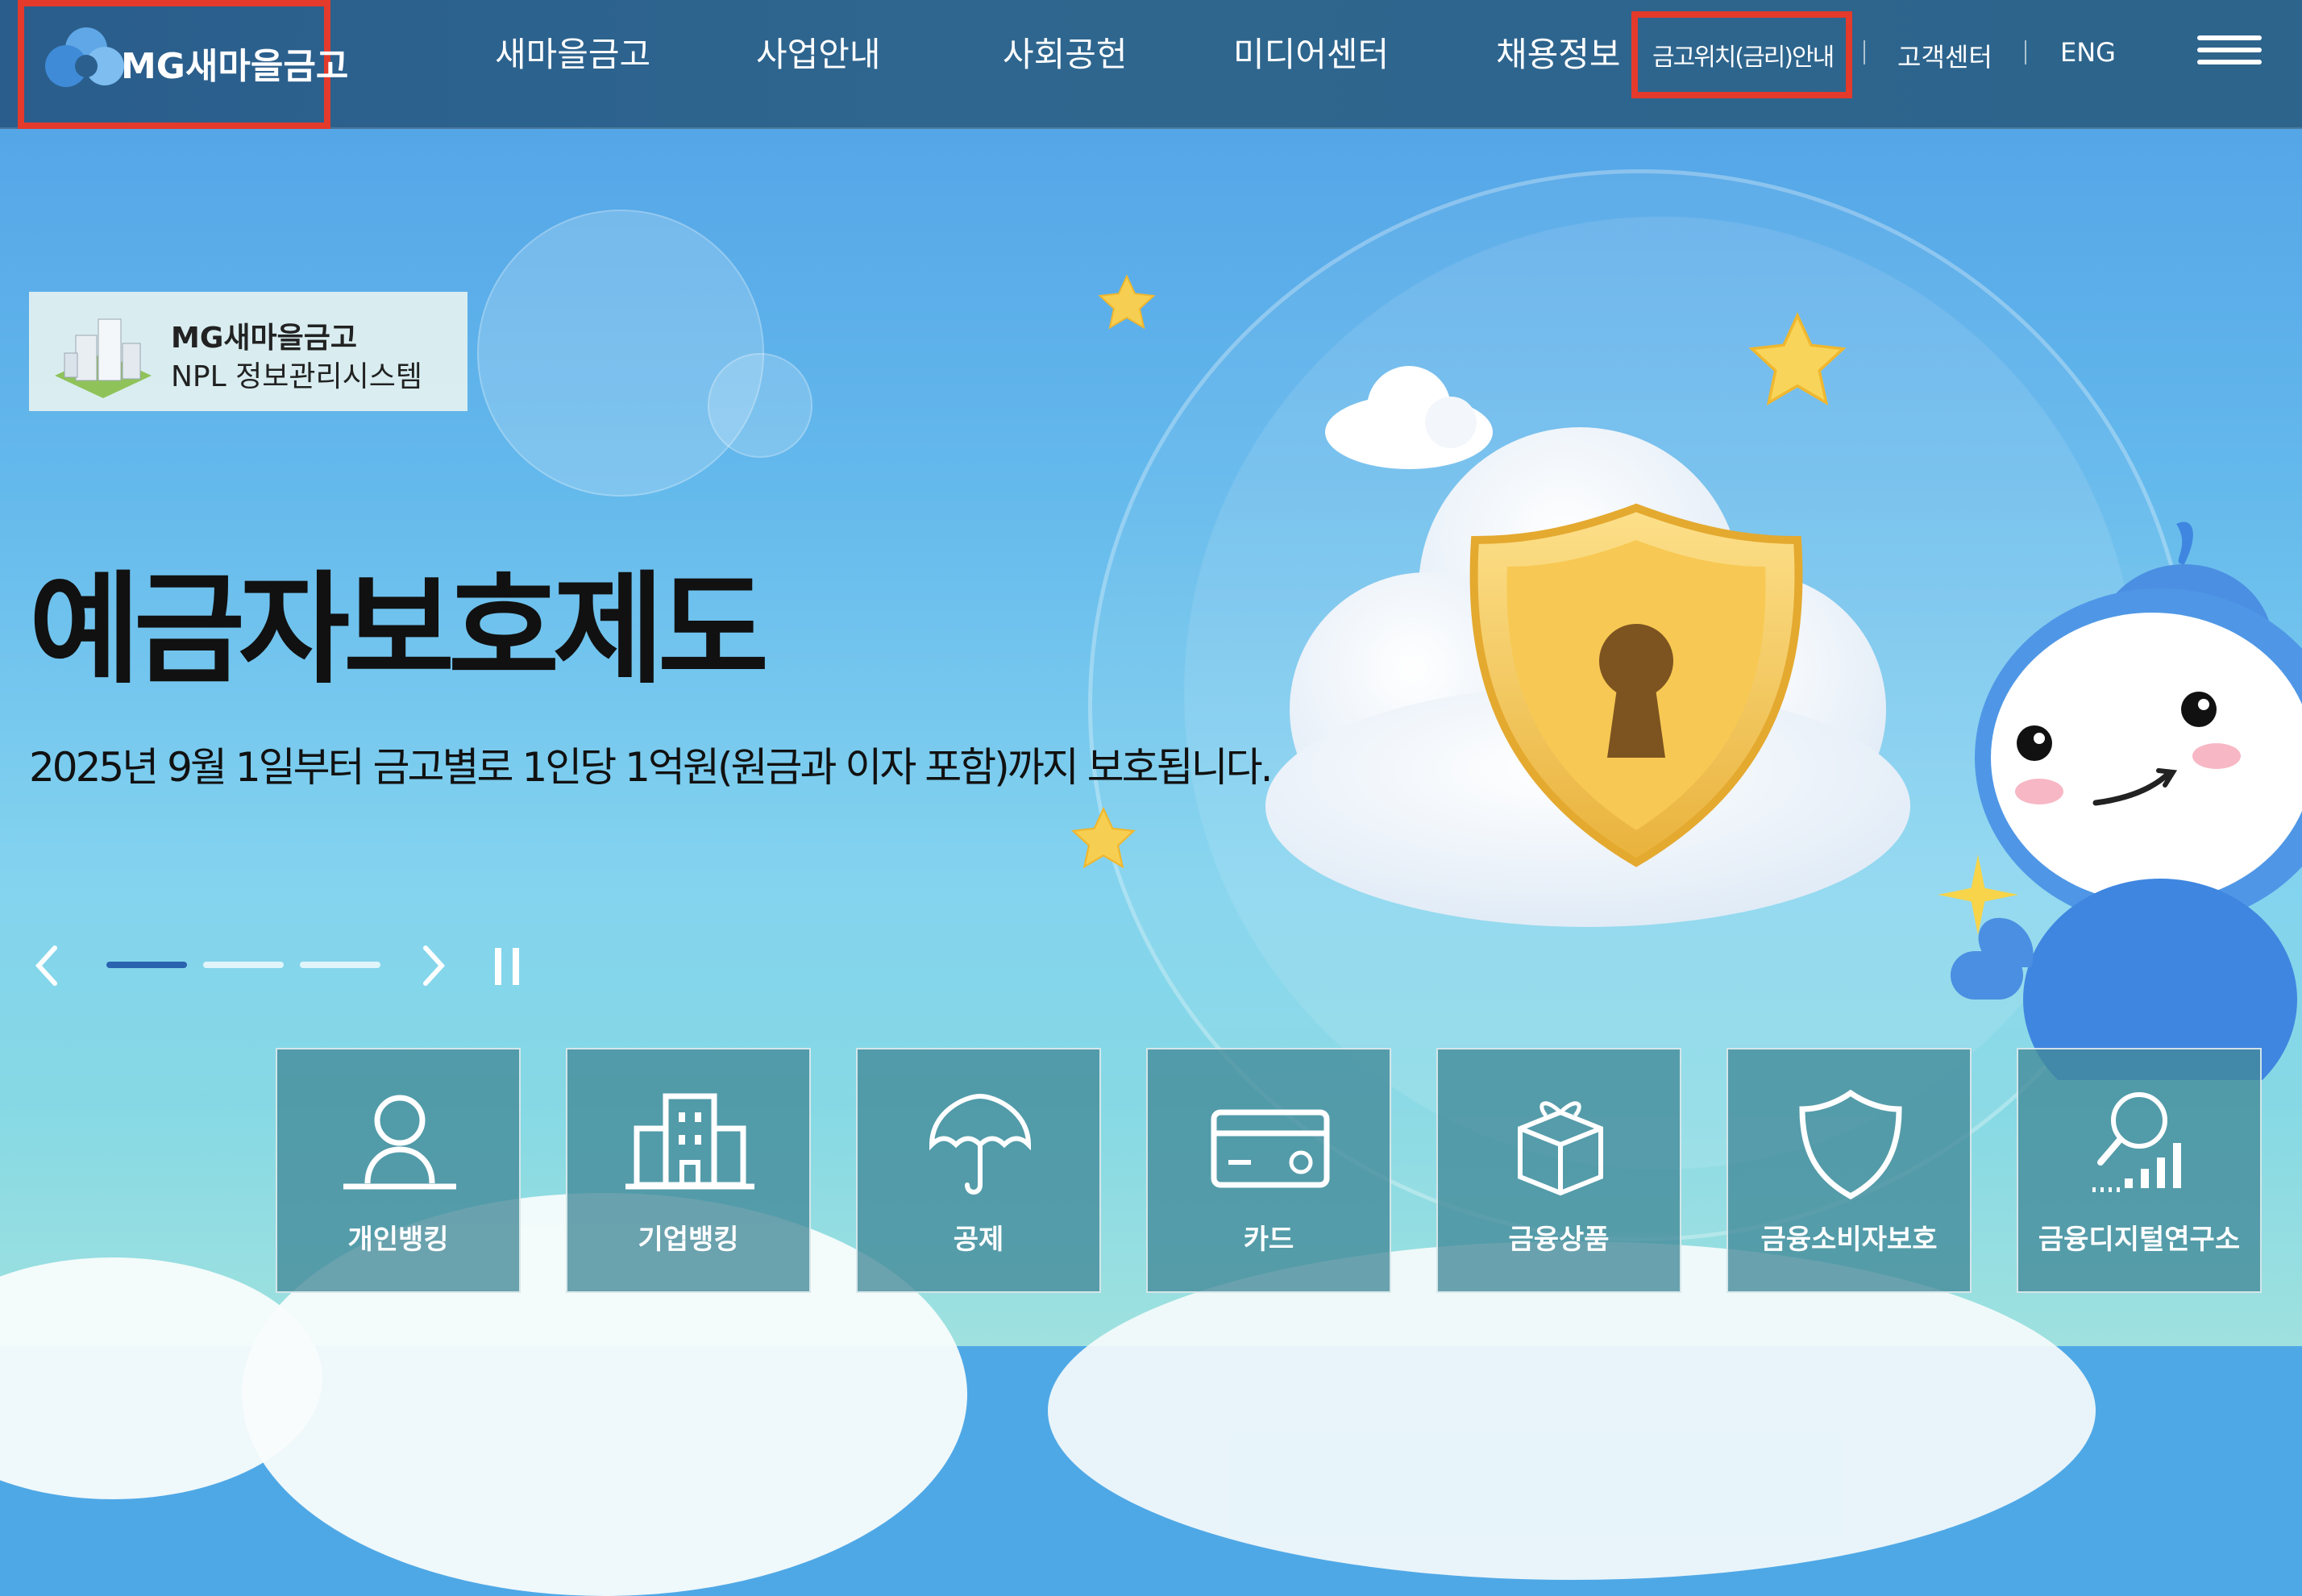 Image resolution: width=2302 pixels, height=1596 pixels. I want to click on quick-insurance: 공제, so click(979, 1170).